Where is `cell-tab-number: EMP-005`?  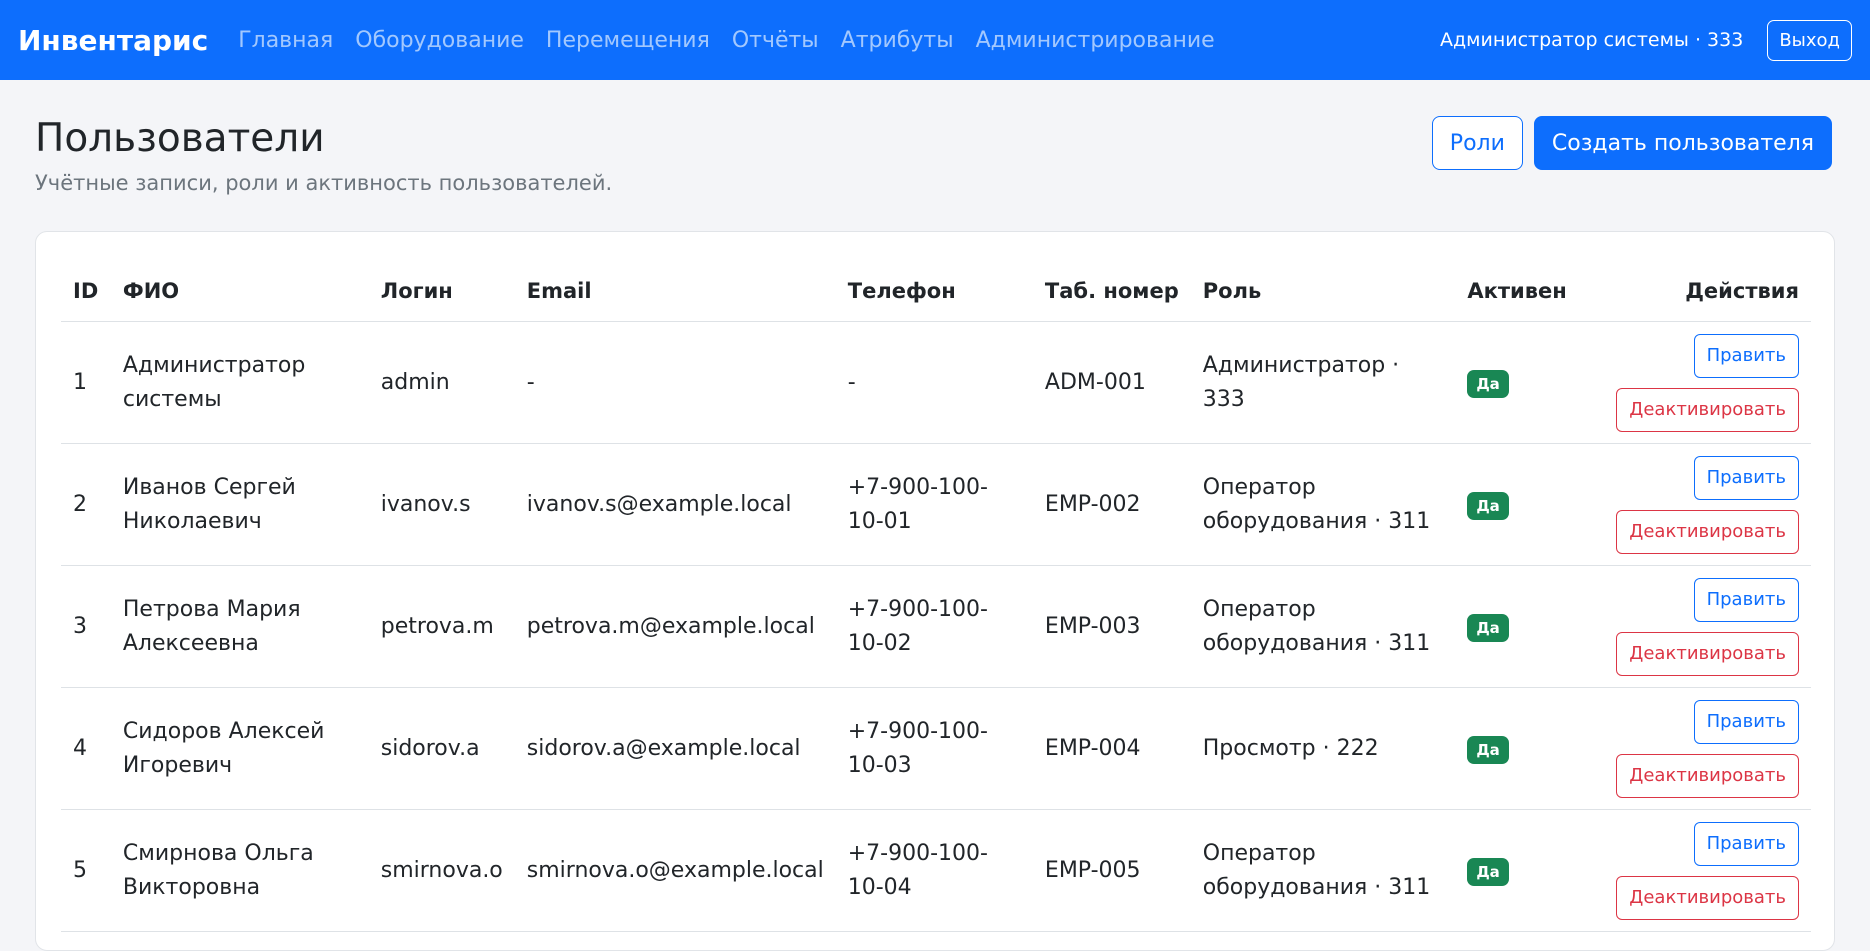 cell-tab-number: EMP-005 is located at coordinates (1111, 870).